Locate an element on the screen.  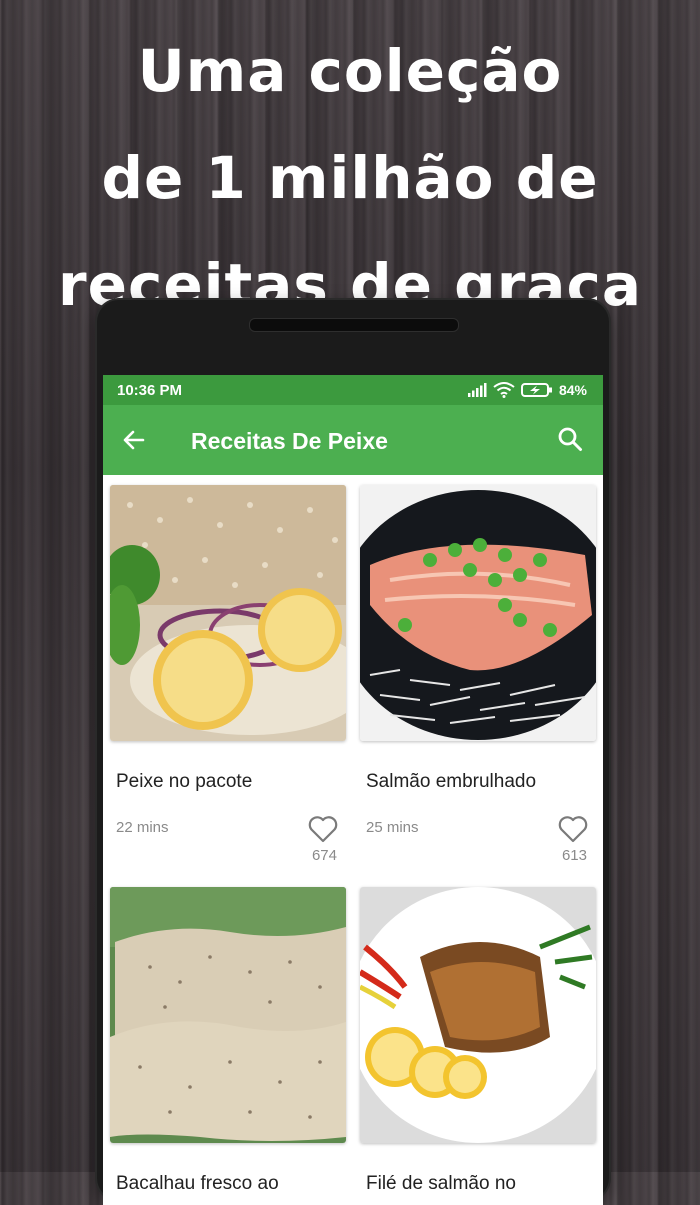
phone-speaker is located at coordinates (354, 325).